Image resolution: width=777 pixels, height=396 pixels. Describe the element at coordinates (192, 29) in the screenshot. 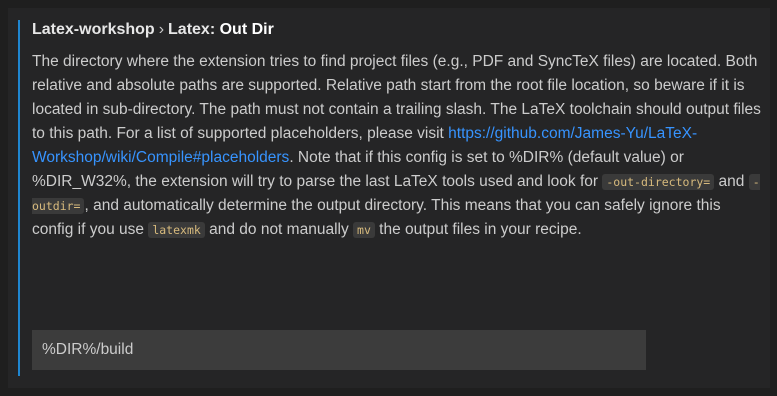

I see `setting-group: Latex:` at that location.